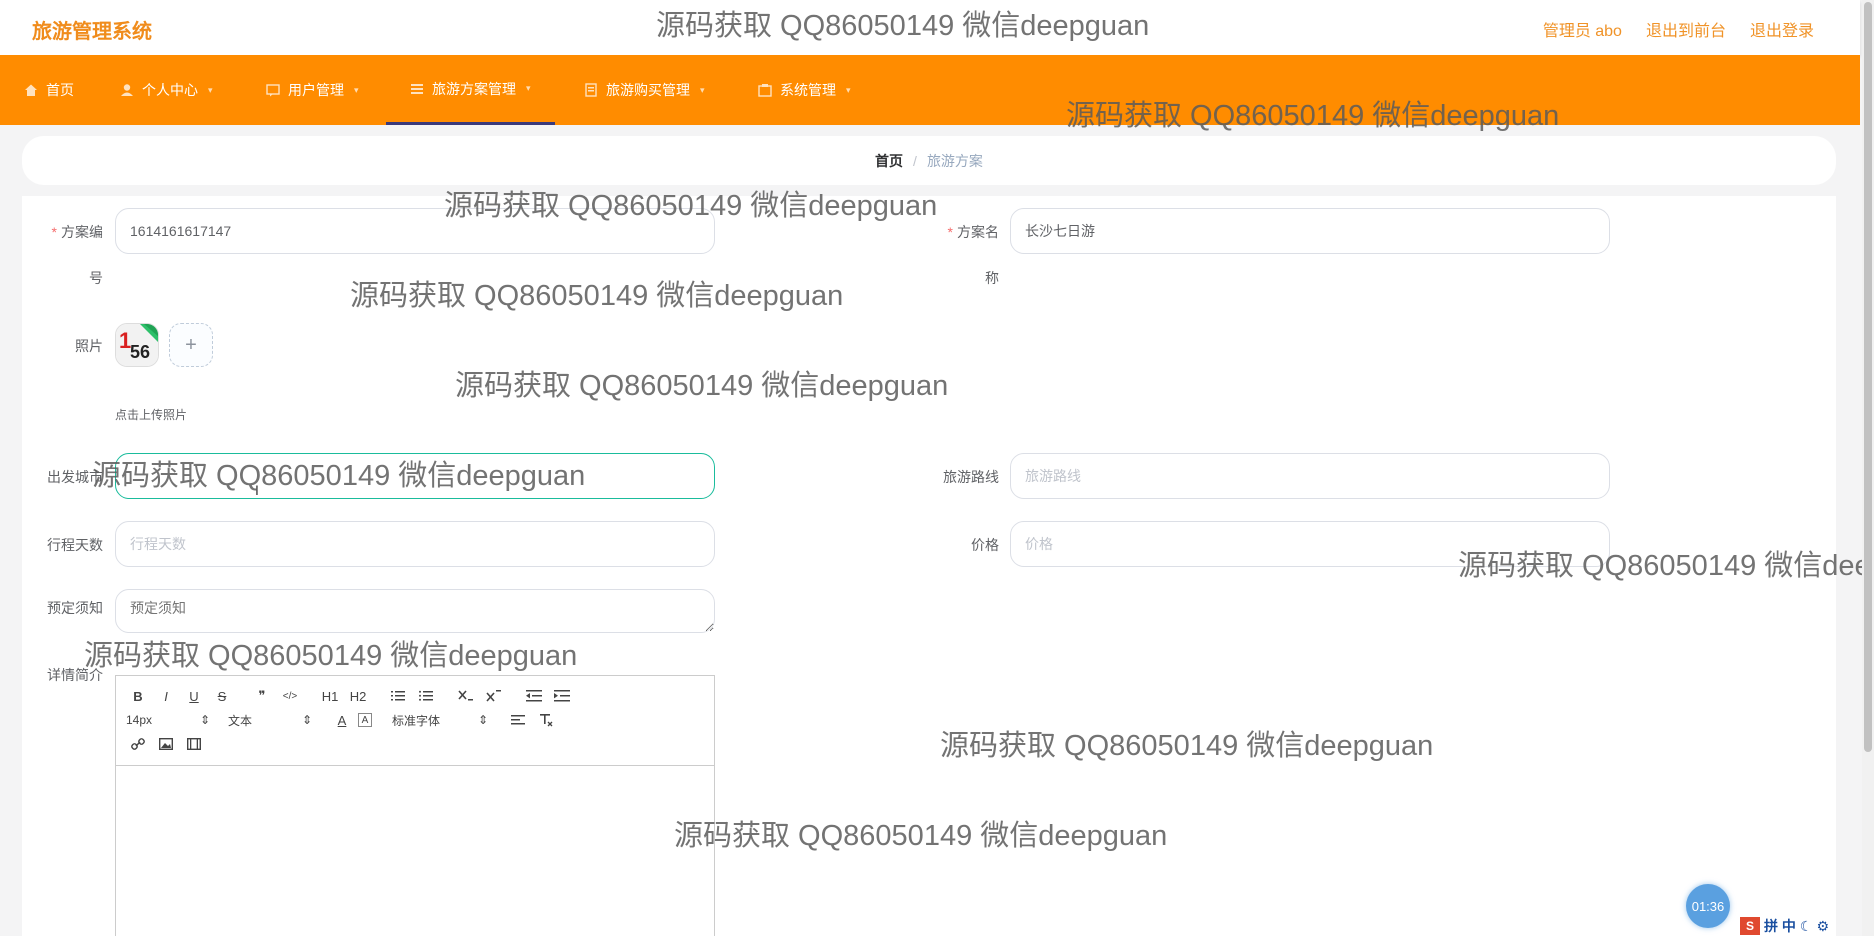 Image resolution: width=1874 pixels, height=936 pixels. Describe the element at coordinates (534, 696) in the screenshot. I see `outdent-icon` at that location.